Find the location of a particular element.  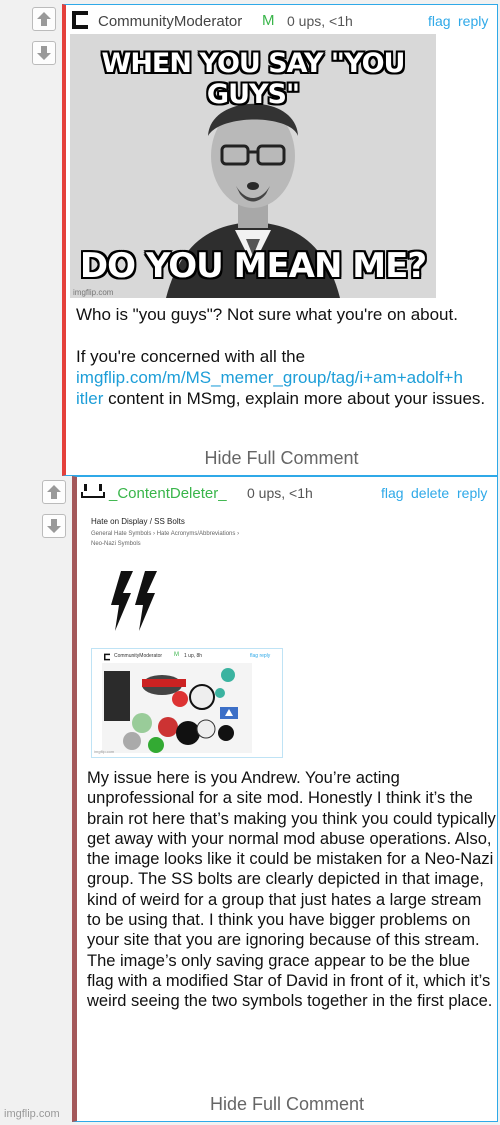

inner-watermark: imgflip.com is located at coordinates (104, 751).